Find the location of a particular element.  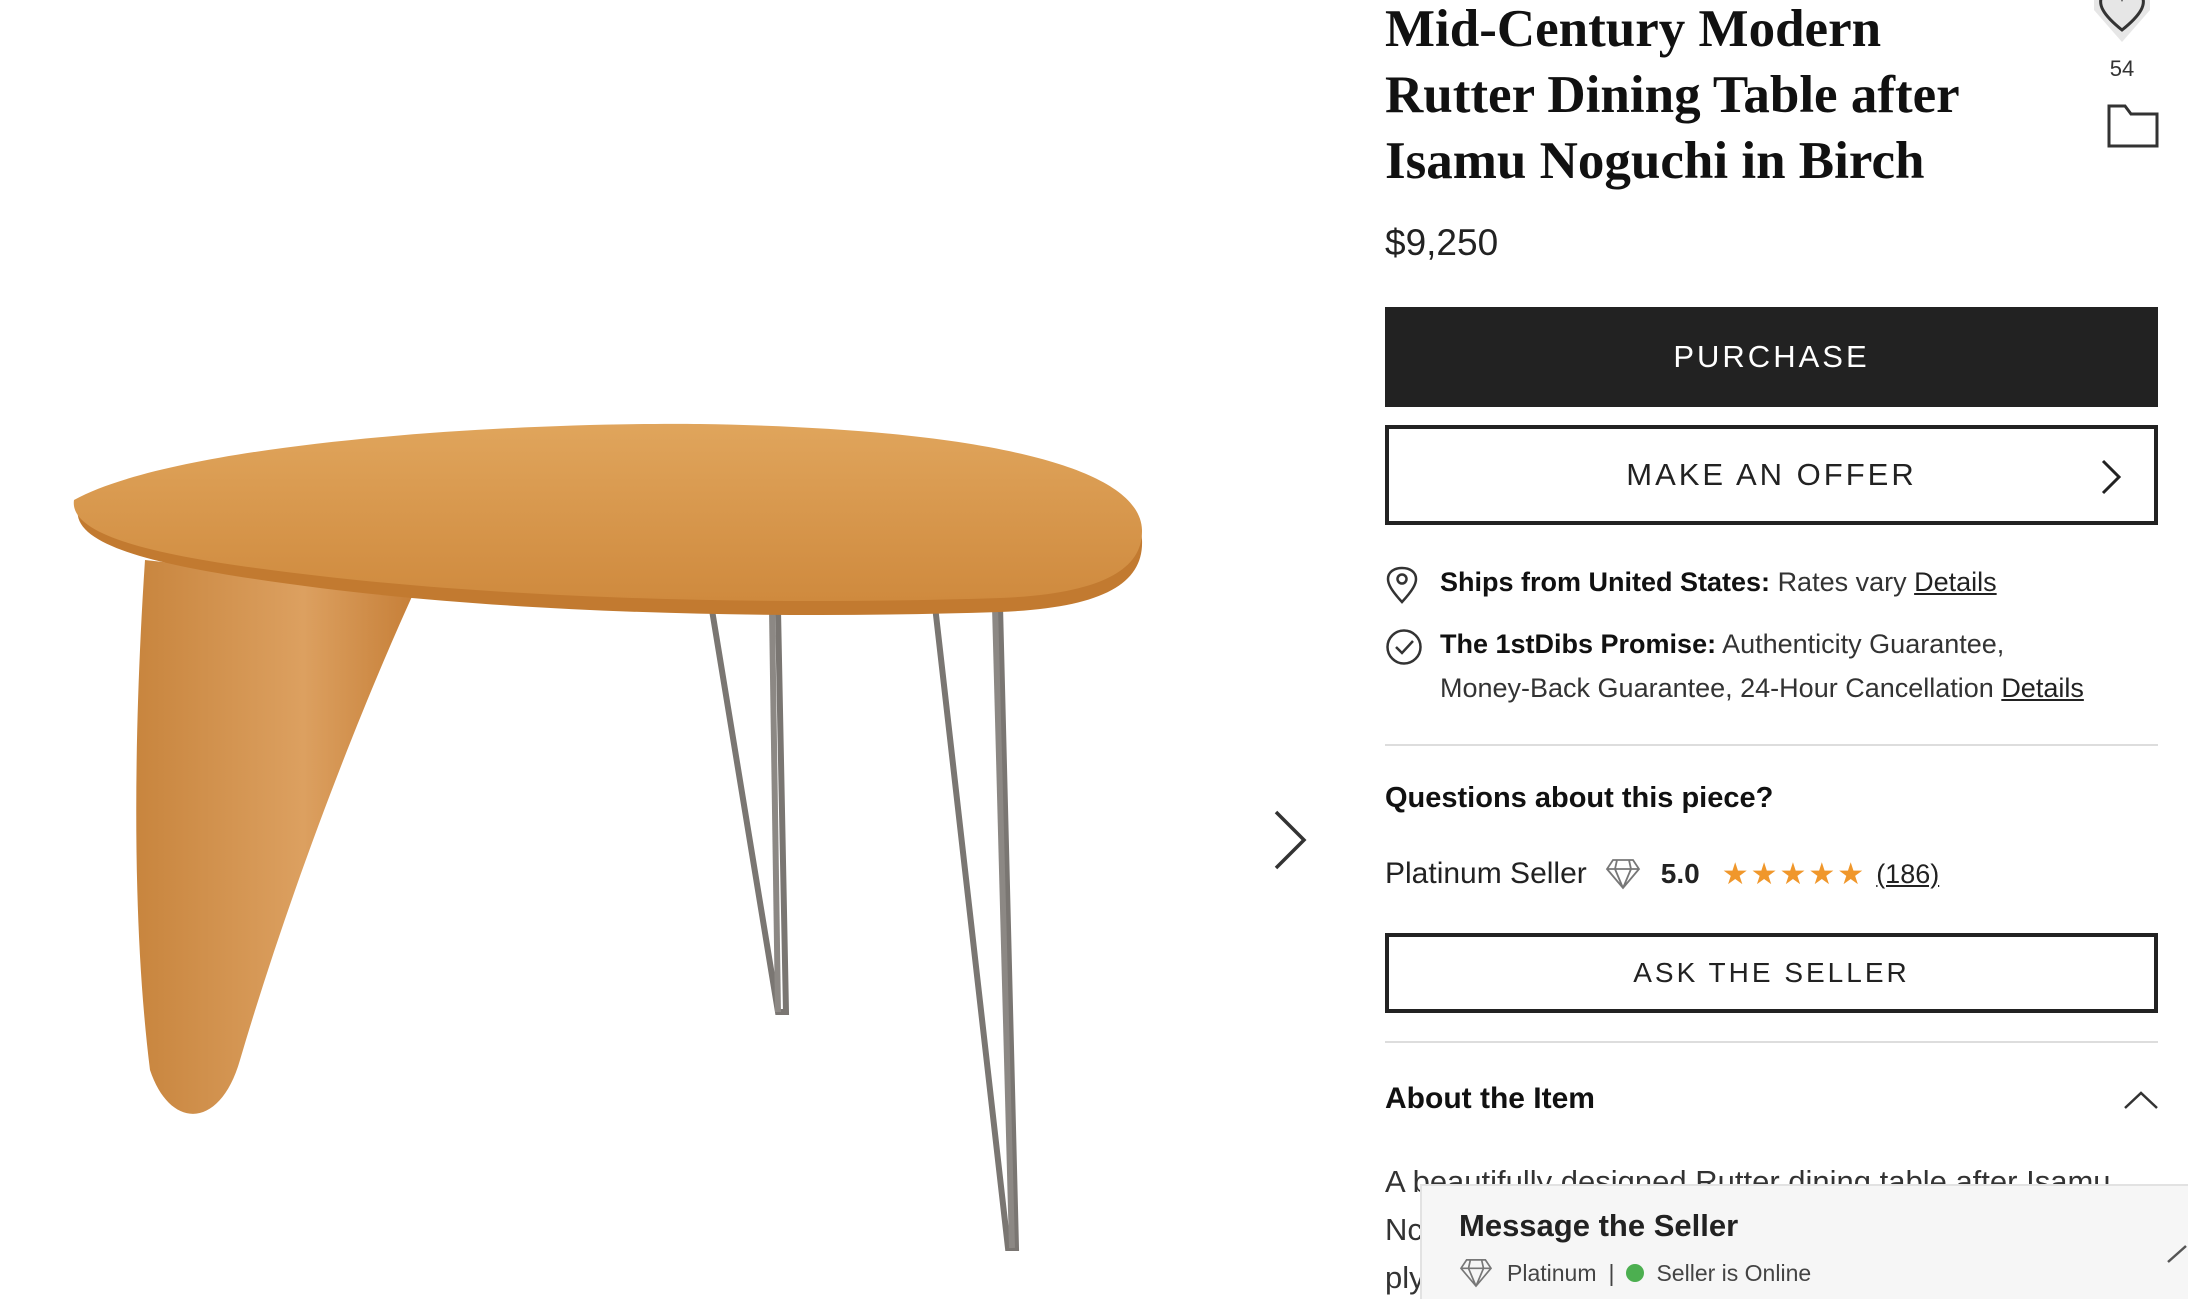

purchase-button: PURCHASE is located at coordinates (1771, 357).